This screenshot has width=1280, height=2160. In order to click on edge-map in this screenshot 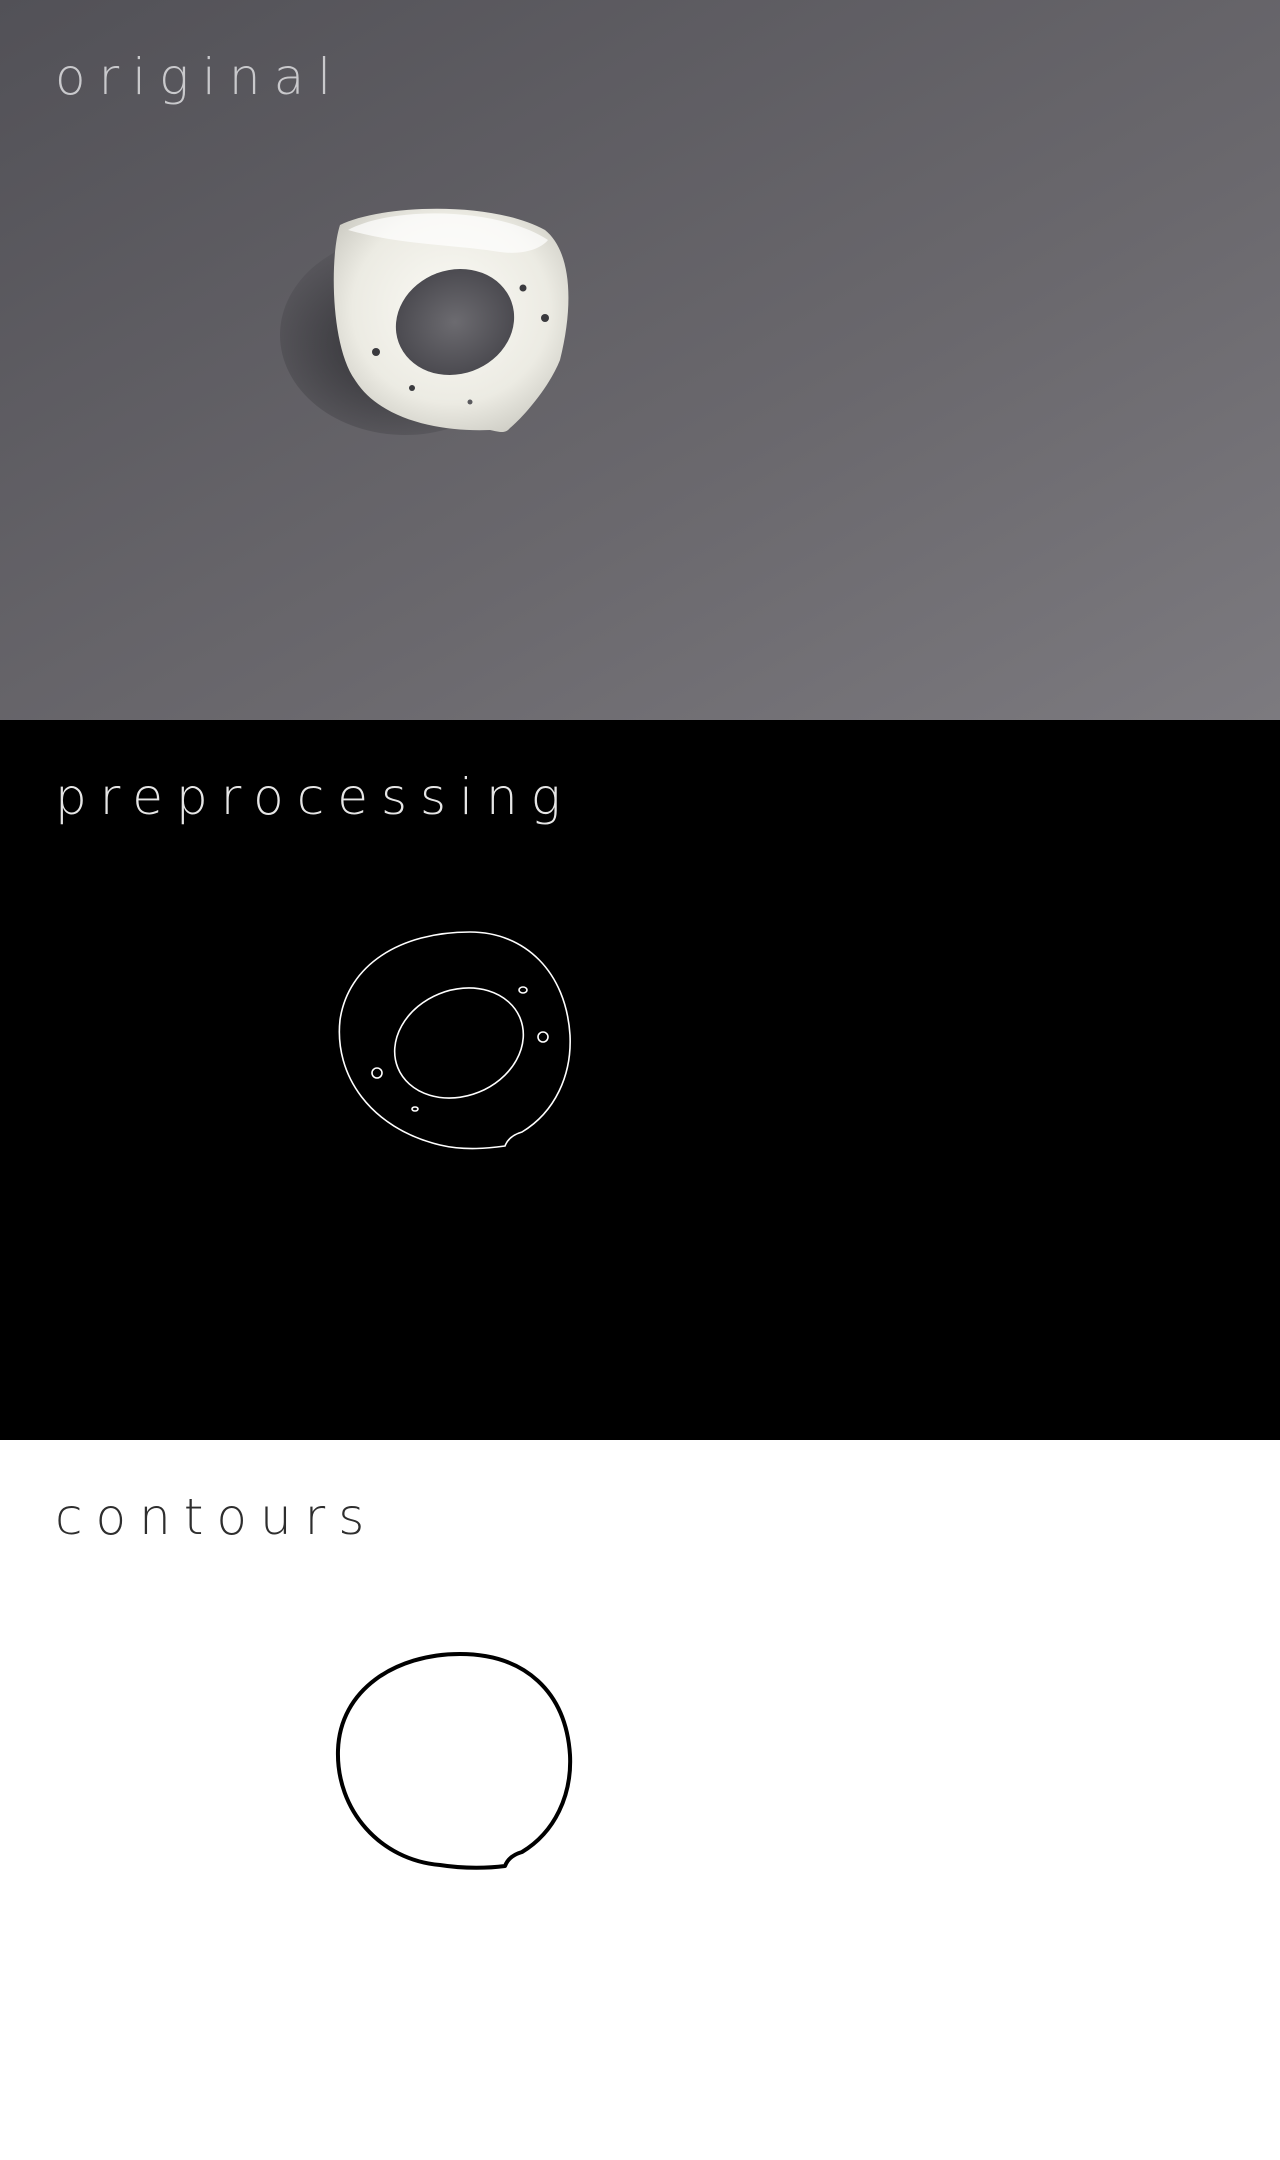, I will do `click(454, 1040)`.